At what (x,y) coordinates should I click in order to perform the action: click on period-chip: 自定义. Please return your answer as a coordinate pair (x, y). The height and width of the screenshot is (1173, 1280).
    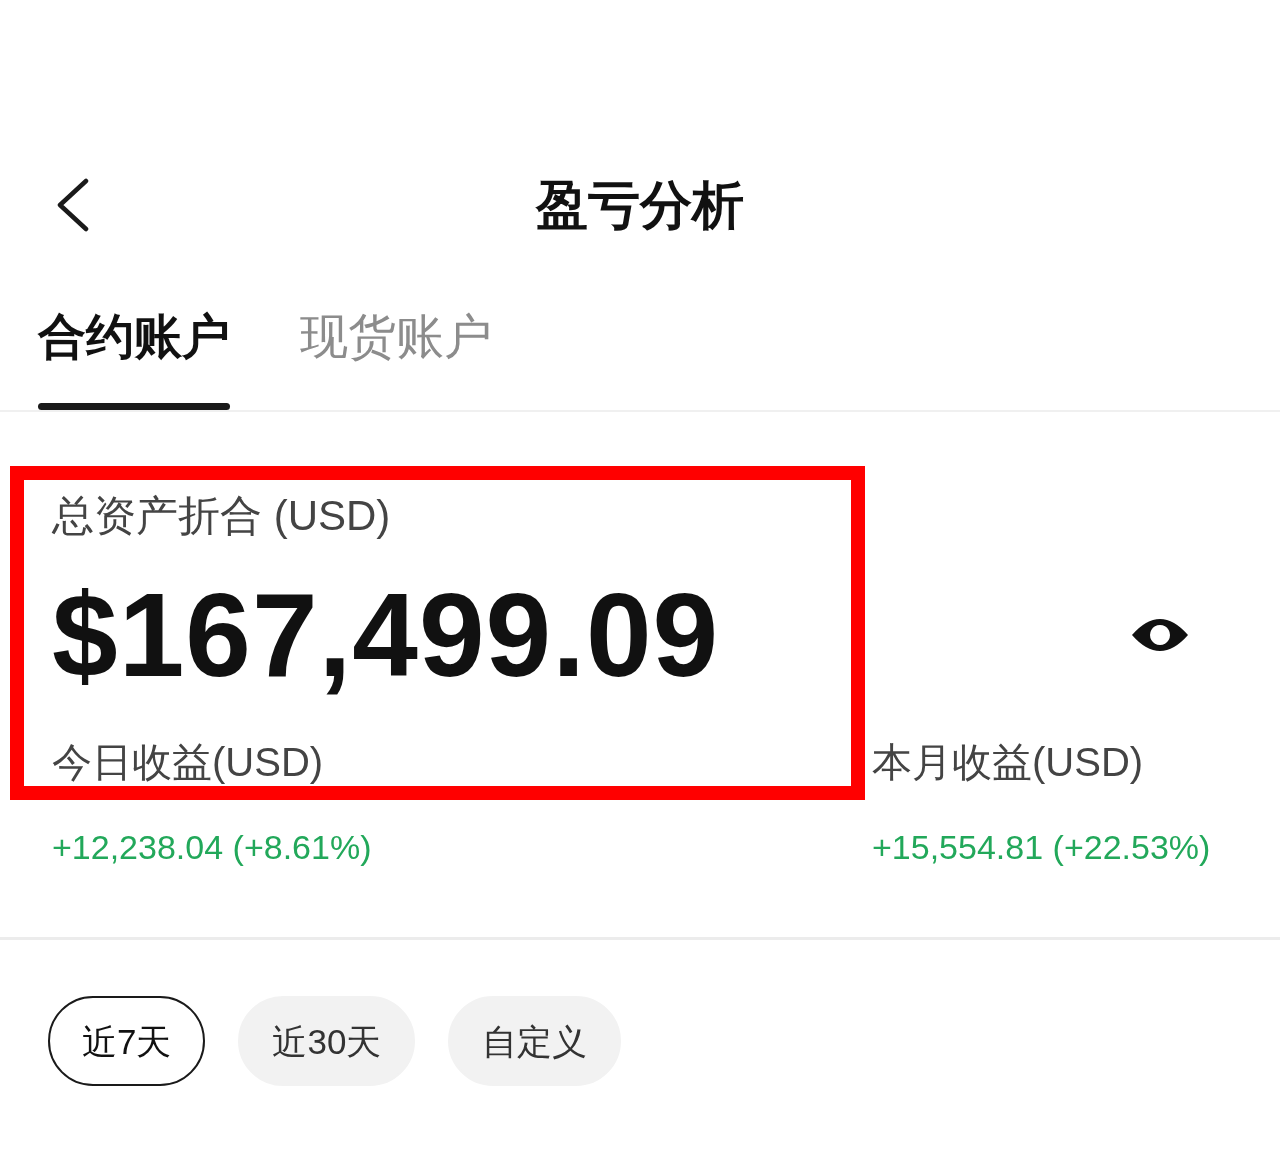
    Looking at the image, I should click on (535, 1041).